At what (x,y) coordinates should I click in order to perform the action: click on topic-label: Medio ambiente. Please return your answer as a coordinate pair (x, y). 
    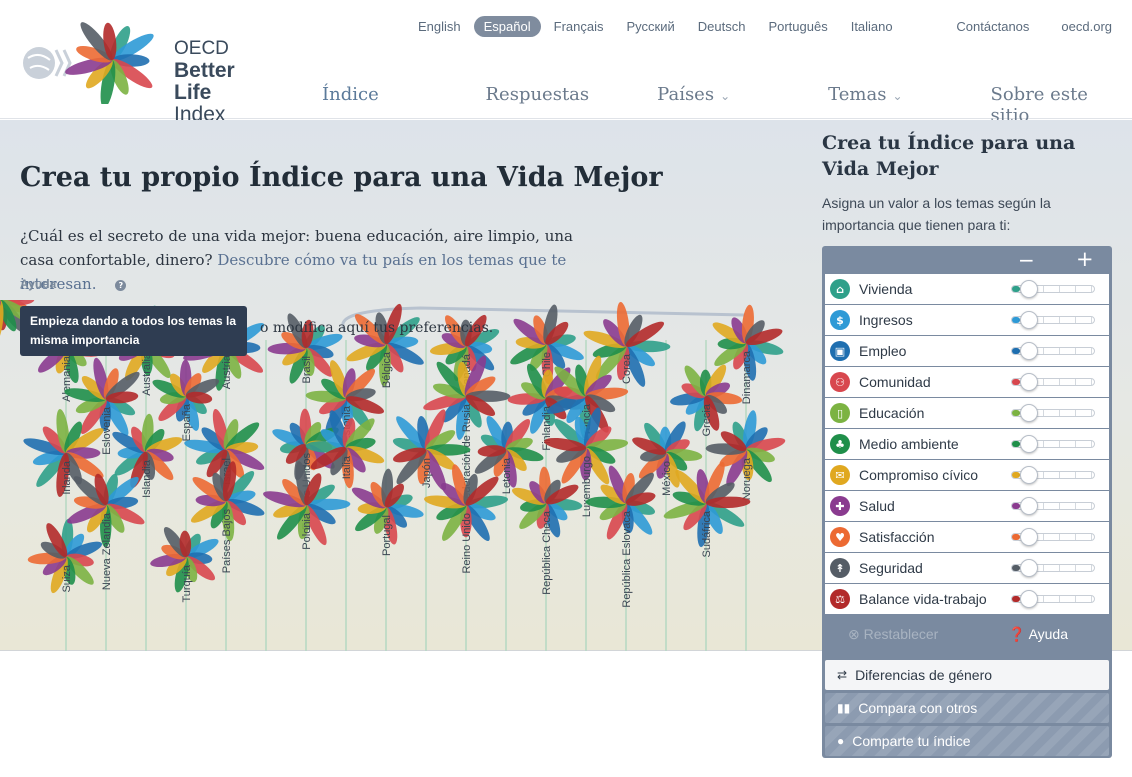
    Looking at the image, I should click on (909, 444).